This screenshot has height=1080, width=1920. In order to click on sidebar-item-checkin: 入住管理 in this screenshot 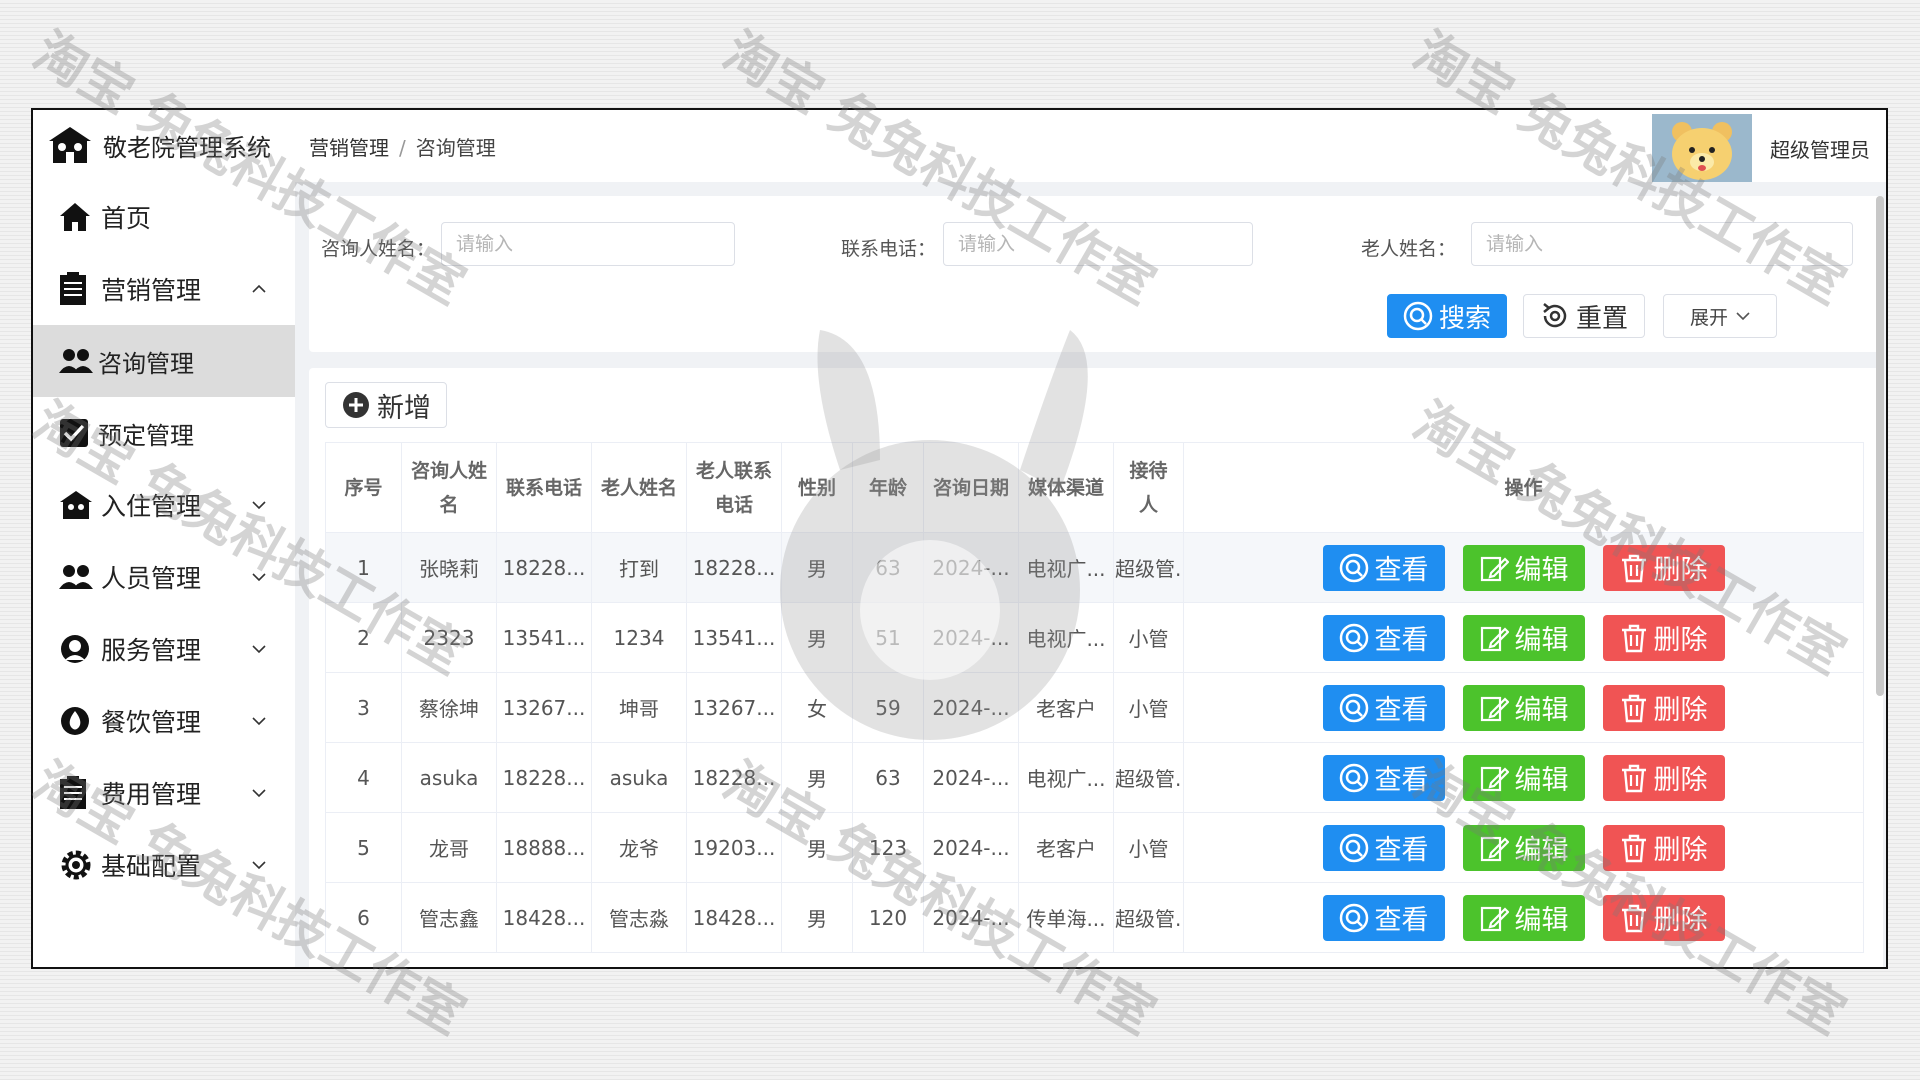, I will do `click(164, 505)`.